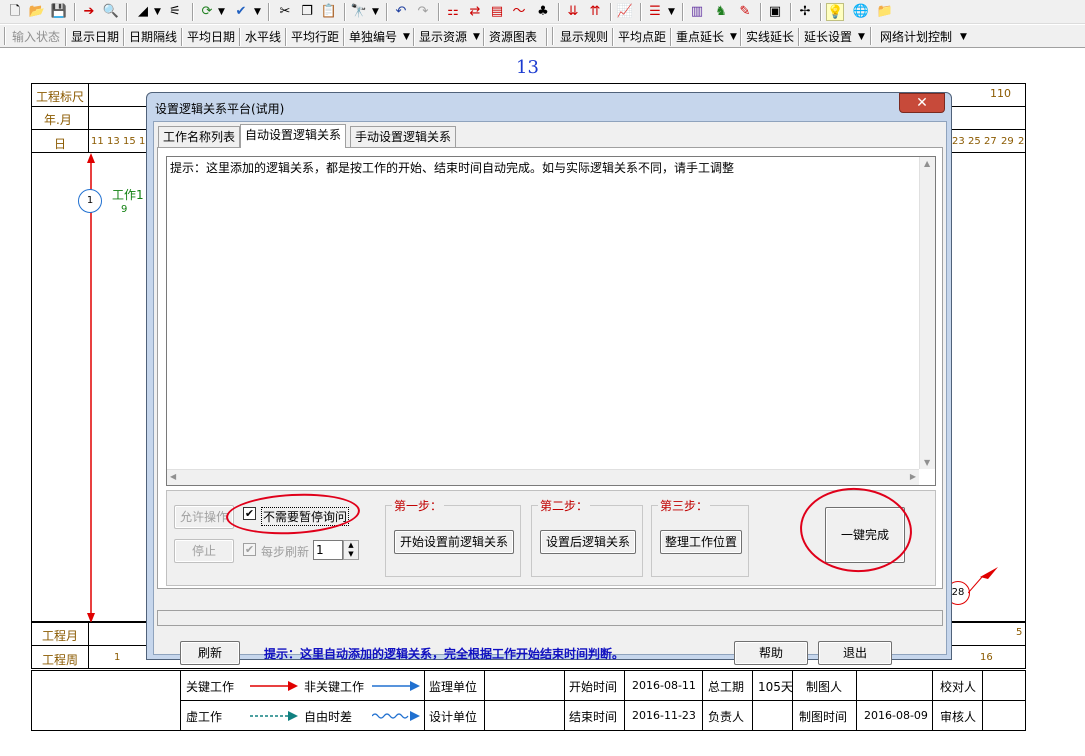  What do you see at coordinates (221, 12) in the screenshot?
I see `refresh-dropdown-icon: ▼` at bounding box center [221, 12].